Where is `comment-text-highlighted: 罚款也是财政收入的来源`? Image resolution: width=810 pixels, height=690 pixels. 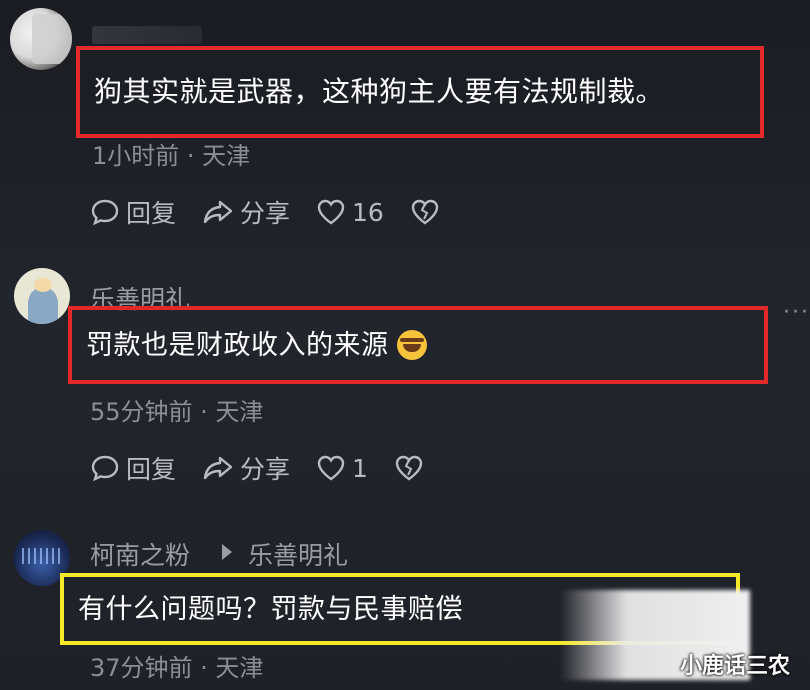
comment-text-highlighted: 罚款也是财政收入的来源 is located at coordinates (418, 345).